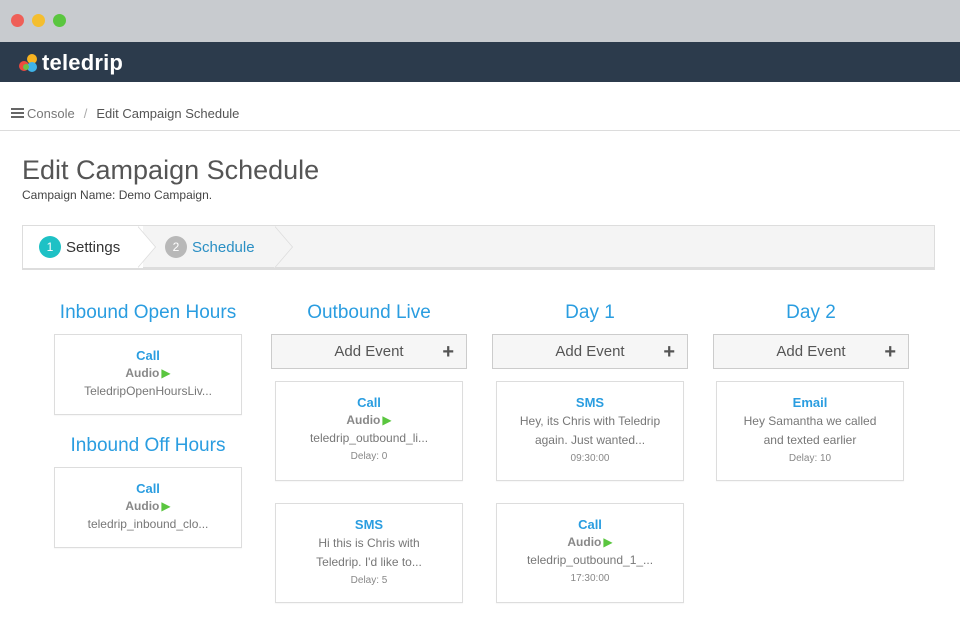 Image resolution: width=960 pixels, height=619 pixels. I want to click on wizard-step-schedule: 2 Schedule, so click(209, 247).